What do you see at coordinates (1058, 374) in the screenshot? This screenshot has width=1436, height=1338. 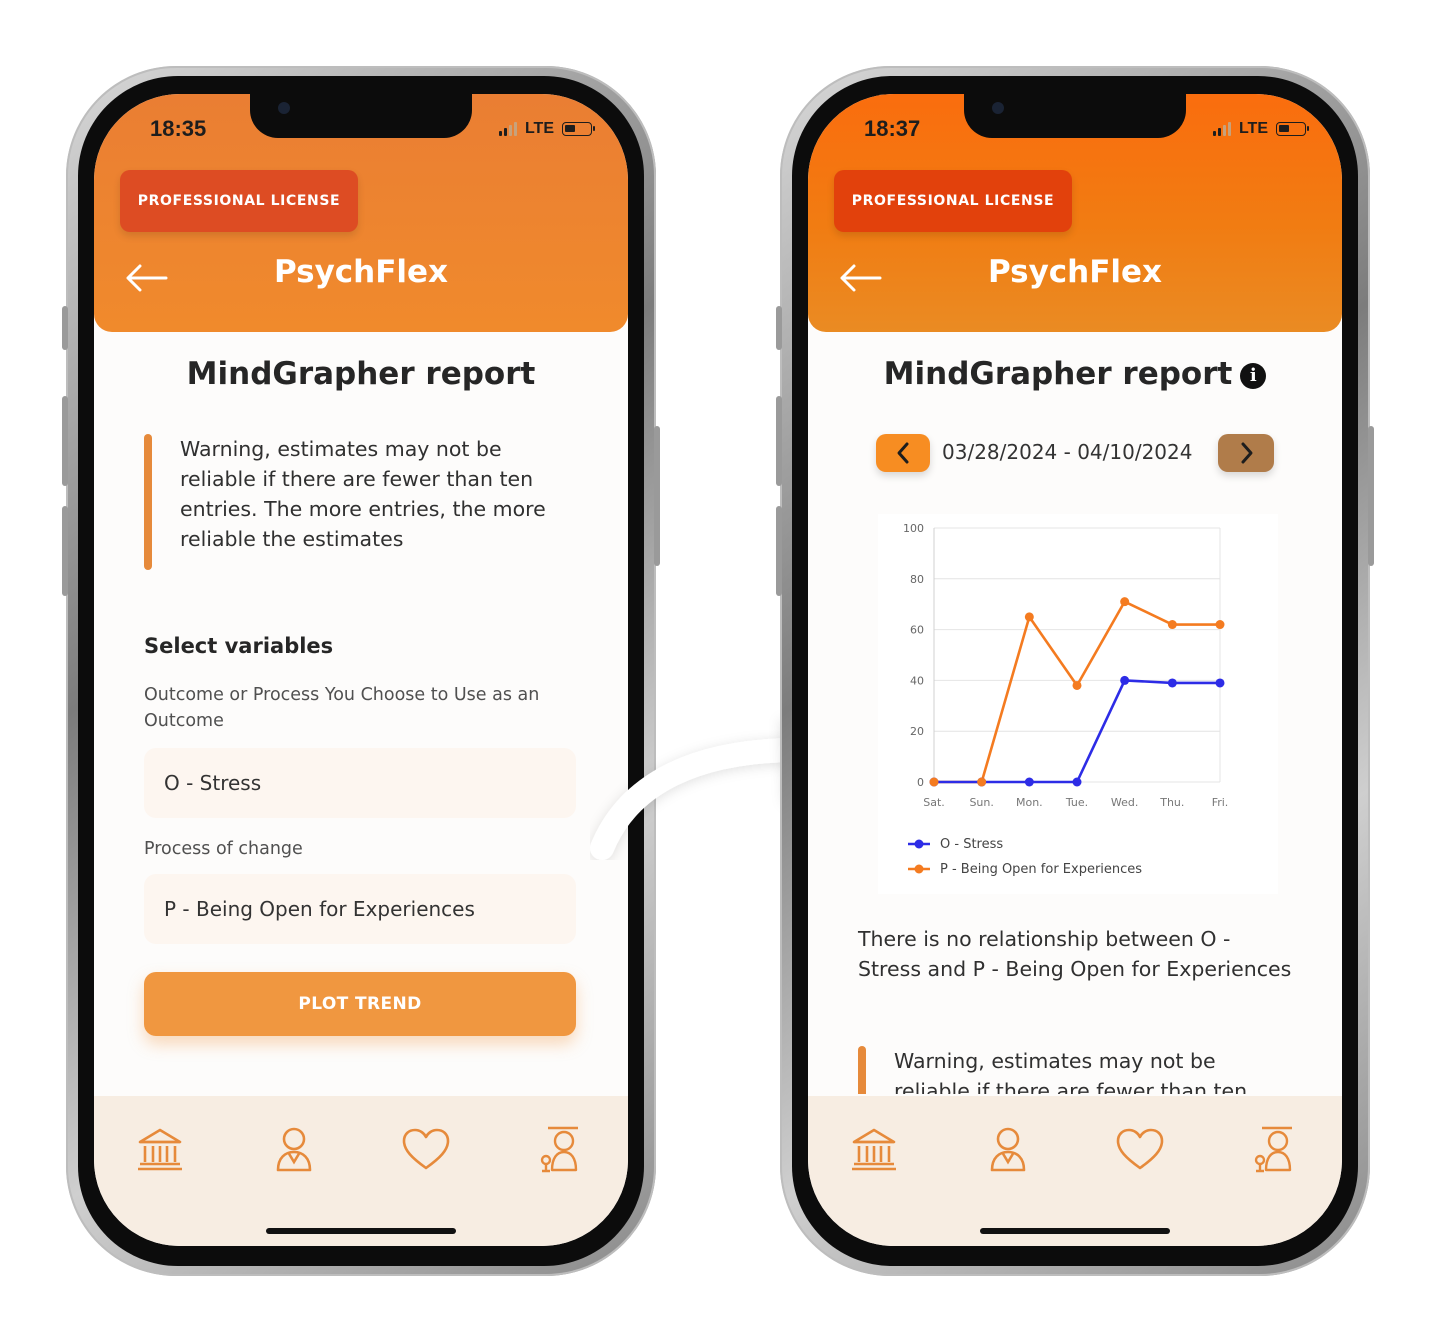 I see `report-title-text: MindGrapher report` at bounding box center [1058, 374].